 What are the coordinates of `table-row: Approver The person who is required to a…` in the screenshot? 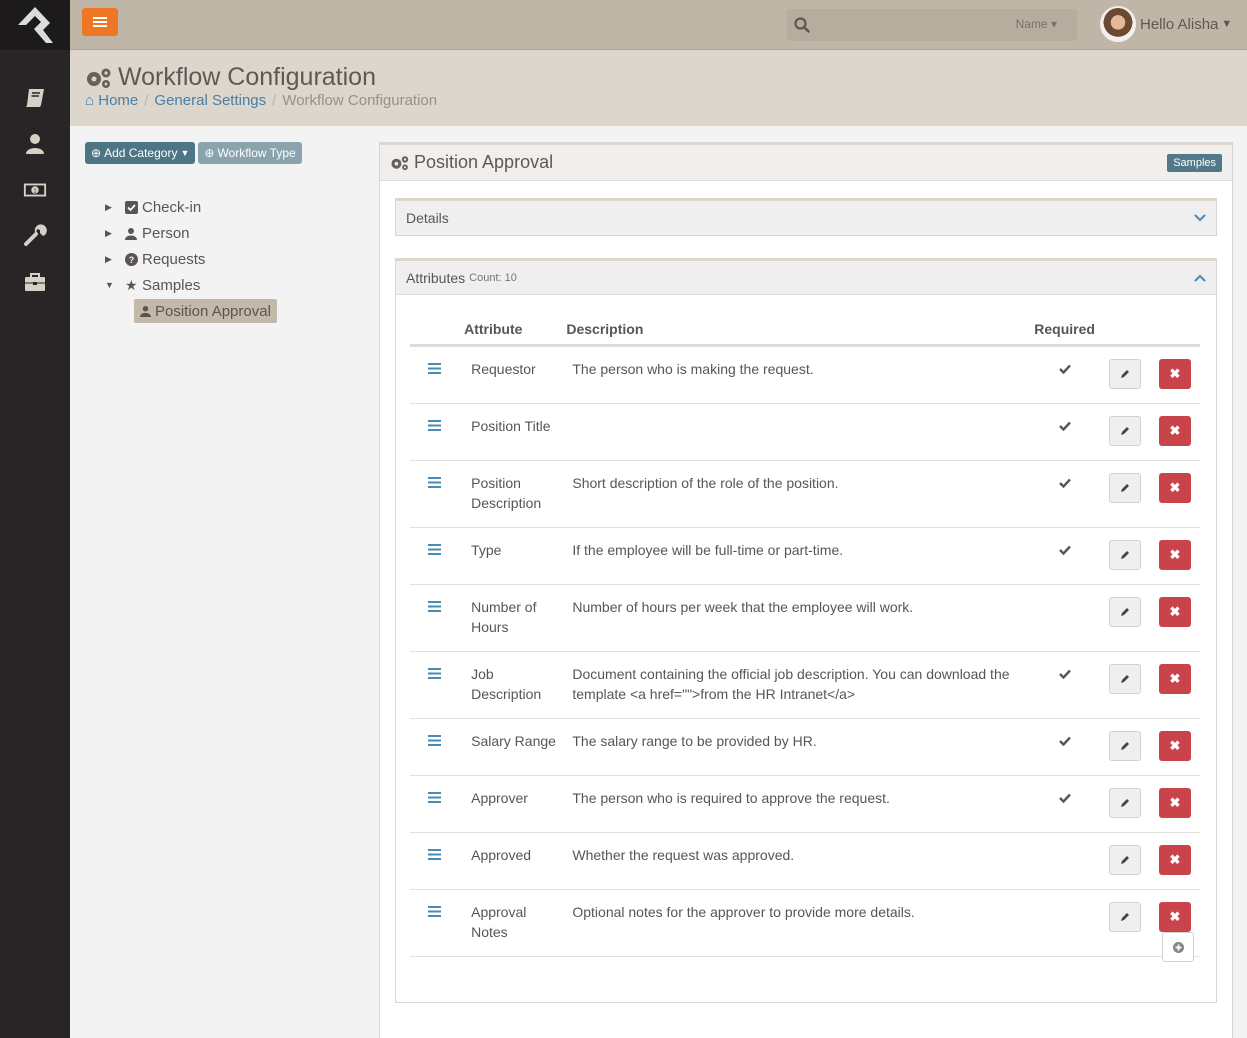 It's located at (805, 804).